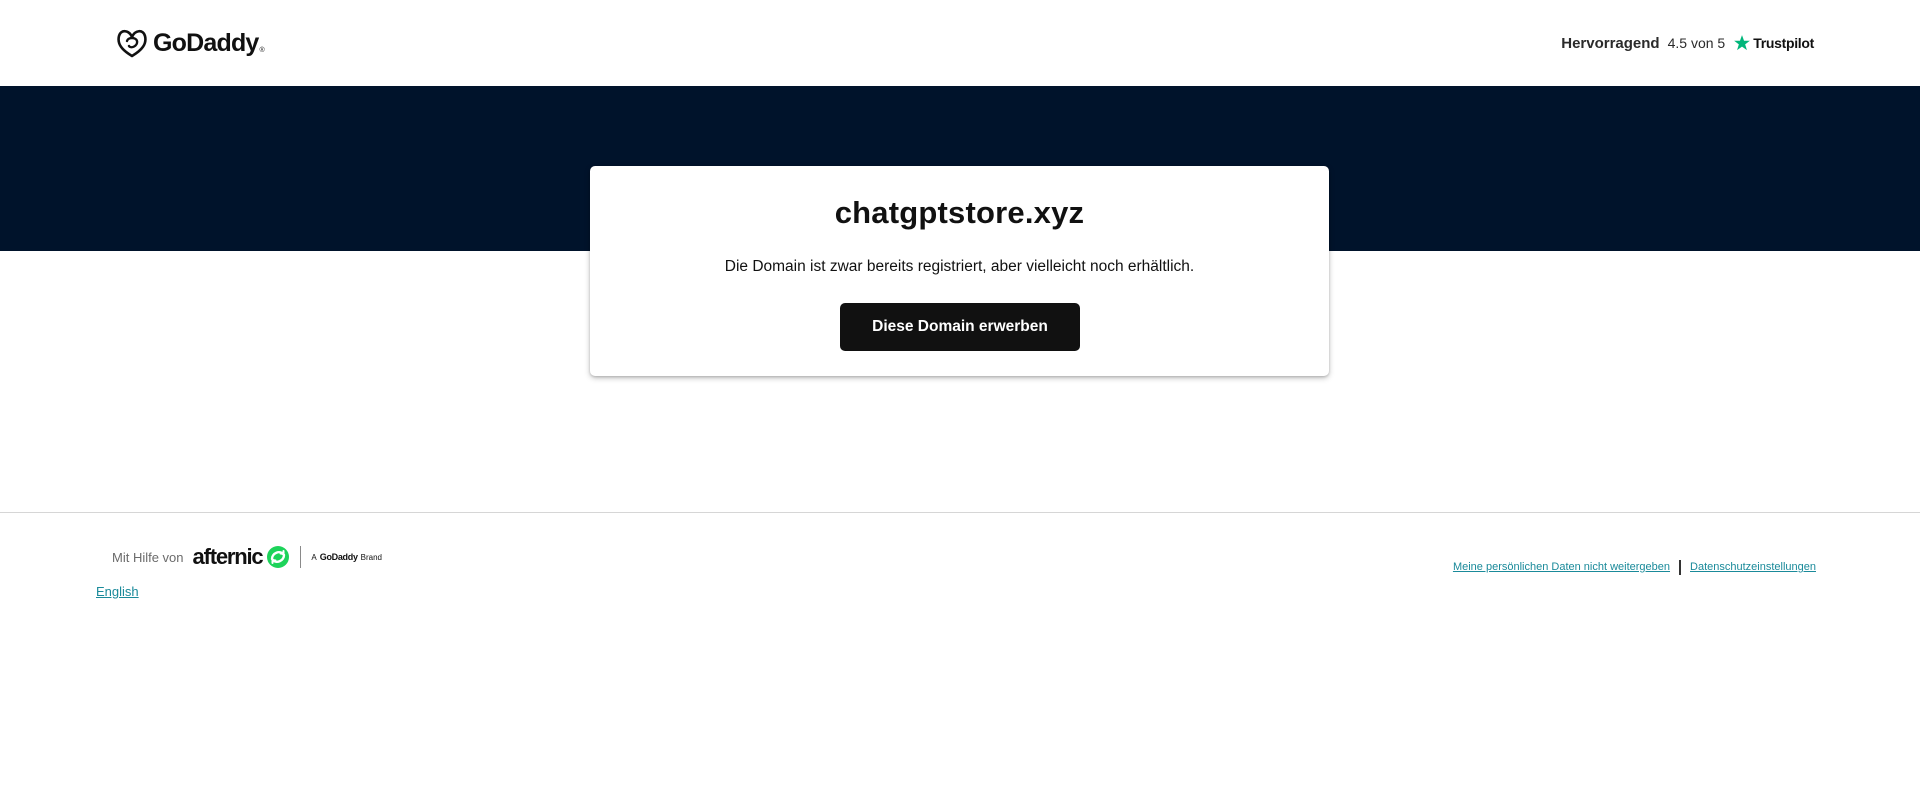 This screenshot has width=1920, height=807. Describe the element at coordinates (371, 557) in the screenshot. I see `brand-tag-suffix: Brand` at that location.